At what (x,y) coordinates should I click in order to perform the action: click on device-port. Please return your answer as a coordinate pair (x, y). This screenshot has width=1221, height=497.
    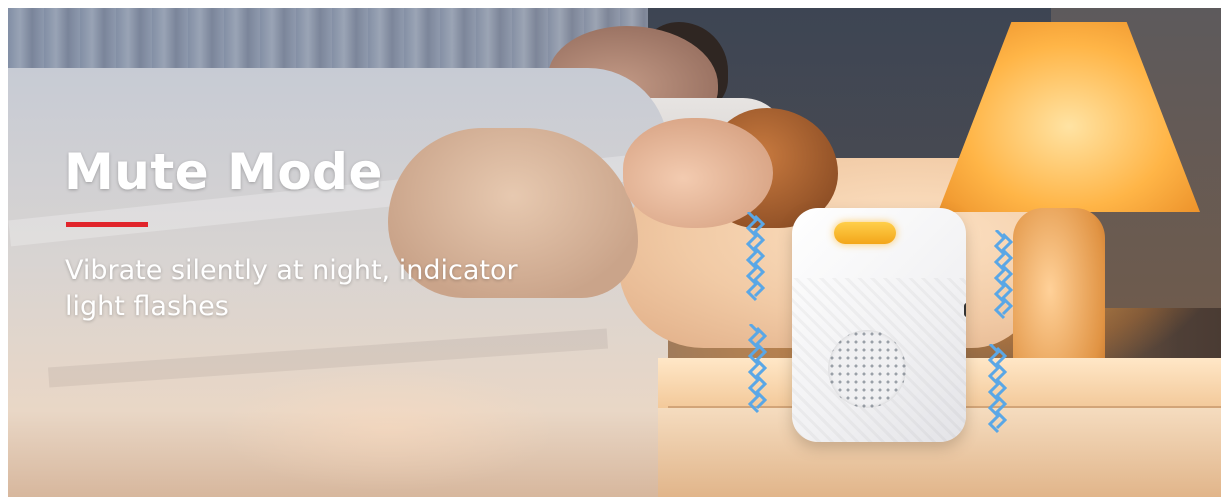
    Looking at the image, I should click on (965, 310).